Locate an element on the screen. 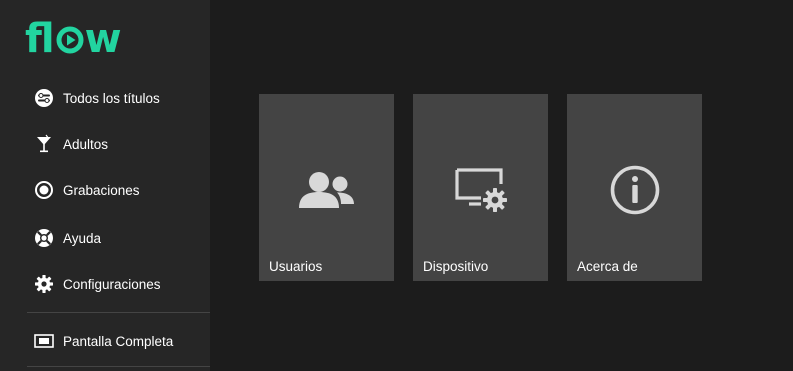 This screenshot has height=371, width=793. sidebar-item-configuraciones: Configuraciones is located at coordinates (97, 284).